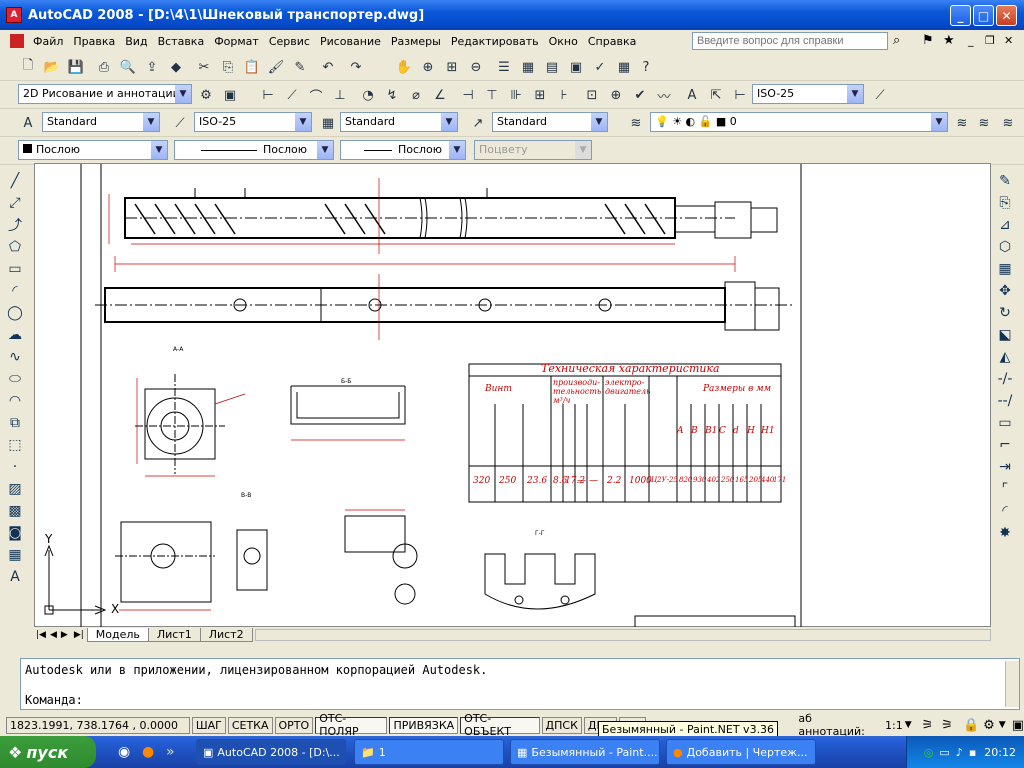  I want to click on jogged-linear-icon: 〰, so click(664, 95).